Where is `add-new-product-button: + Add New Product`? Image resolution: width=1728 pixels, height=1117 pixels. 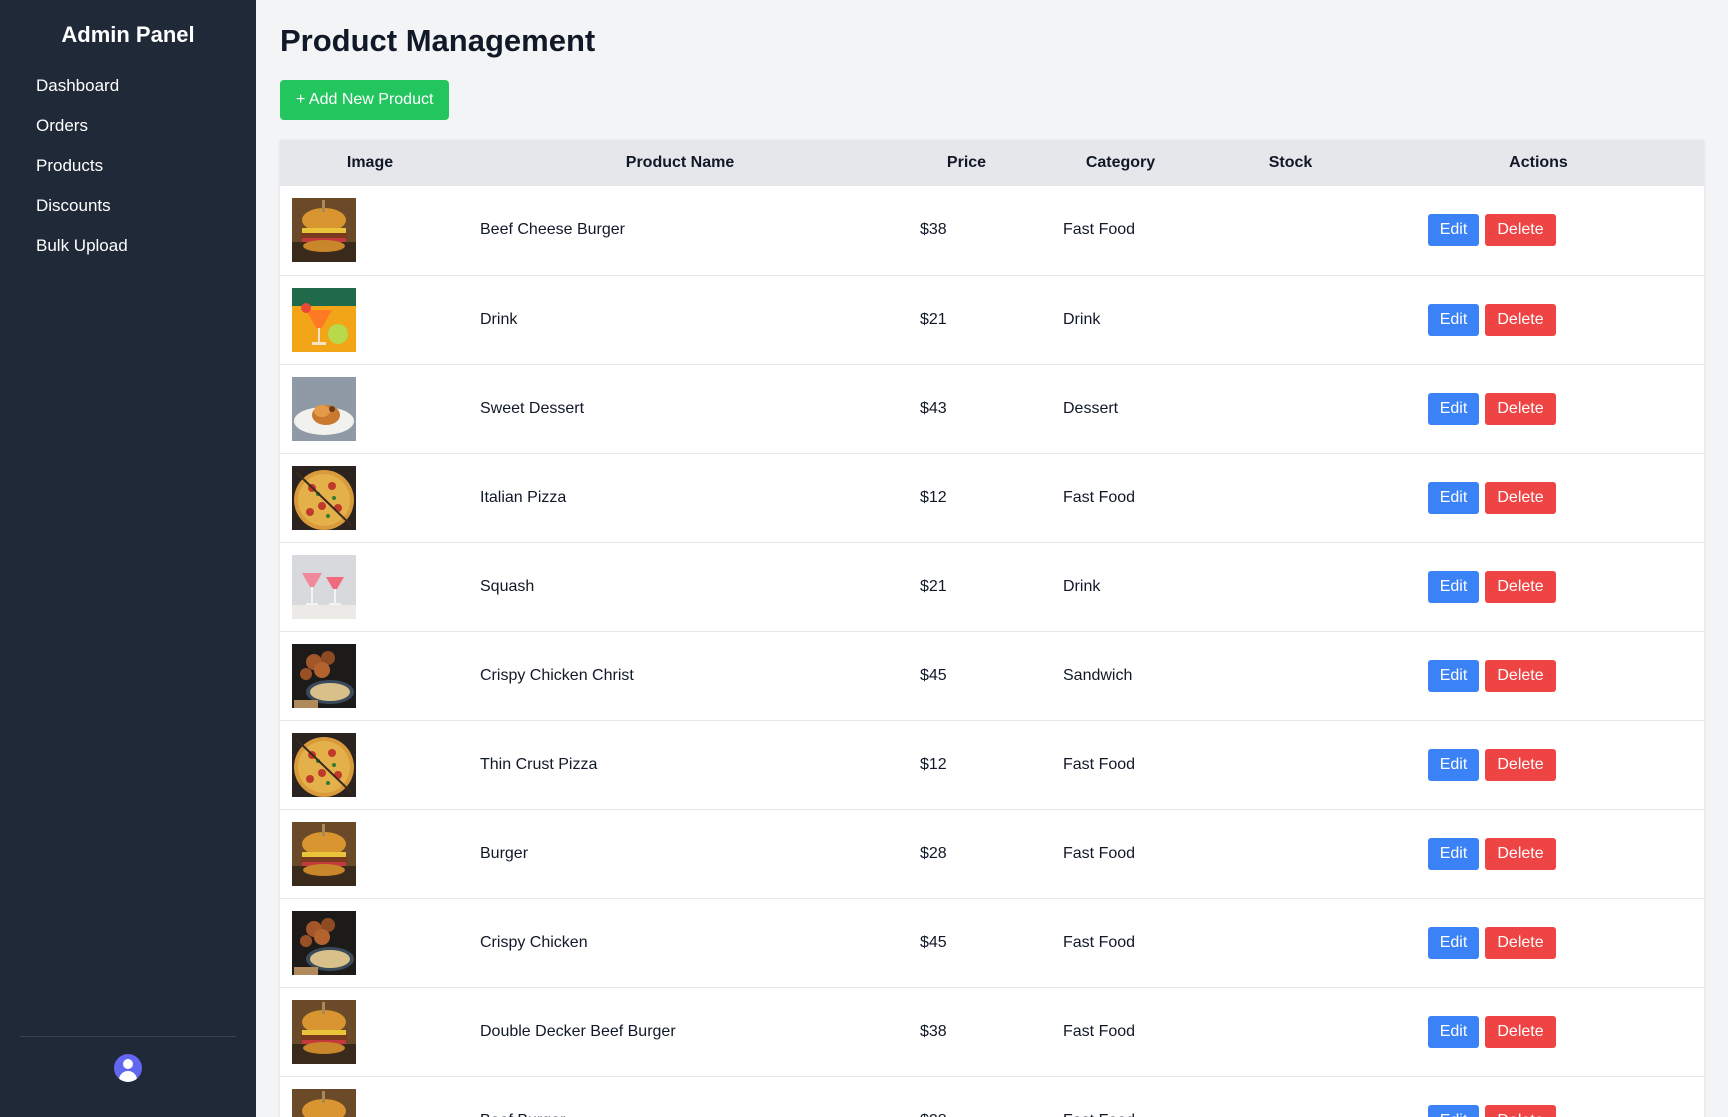
add-new-product-button: + Add New Product is located at coordinates (365, 100).